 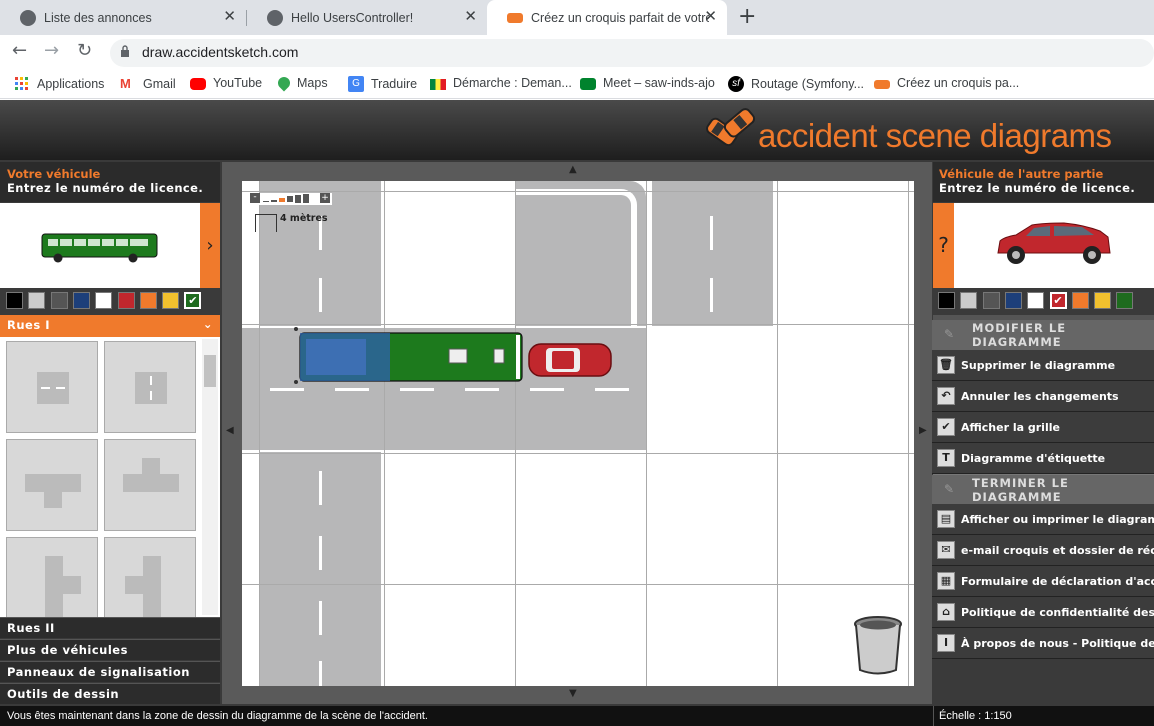 I want to click on forward-icon: →, so click(x=51, y=51).